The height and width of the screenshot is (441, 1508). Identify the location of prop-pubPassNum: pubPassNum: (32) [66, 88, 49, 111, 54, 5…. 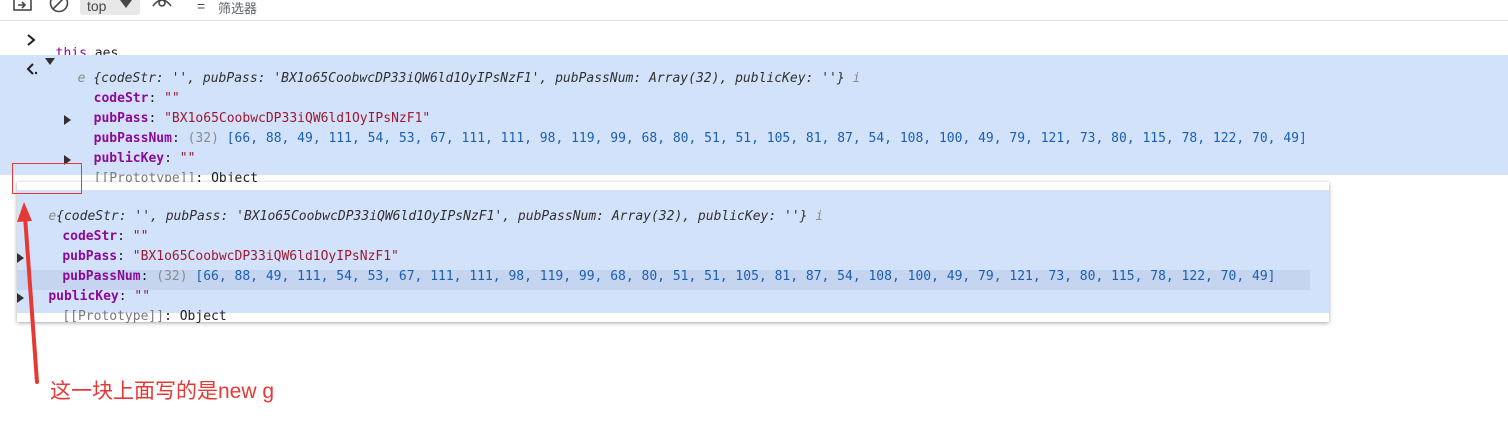
(692, 131).